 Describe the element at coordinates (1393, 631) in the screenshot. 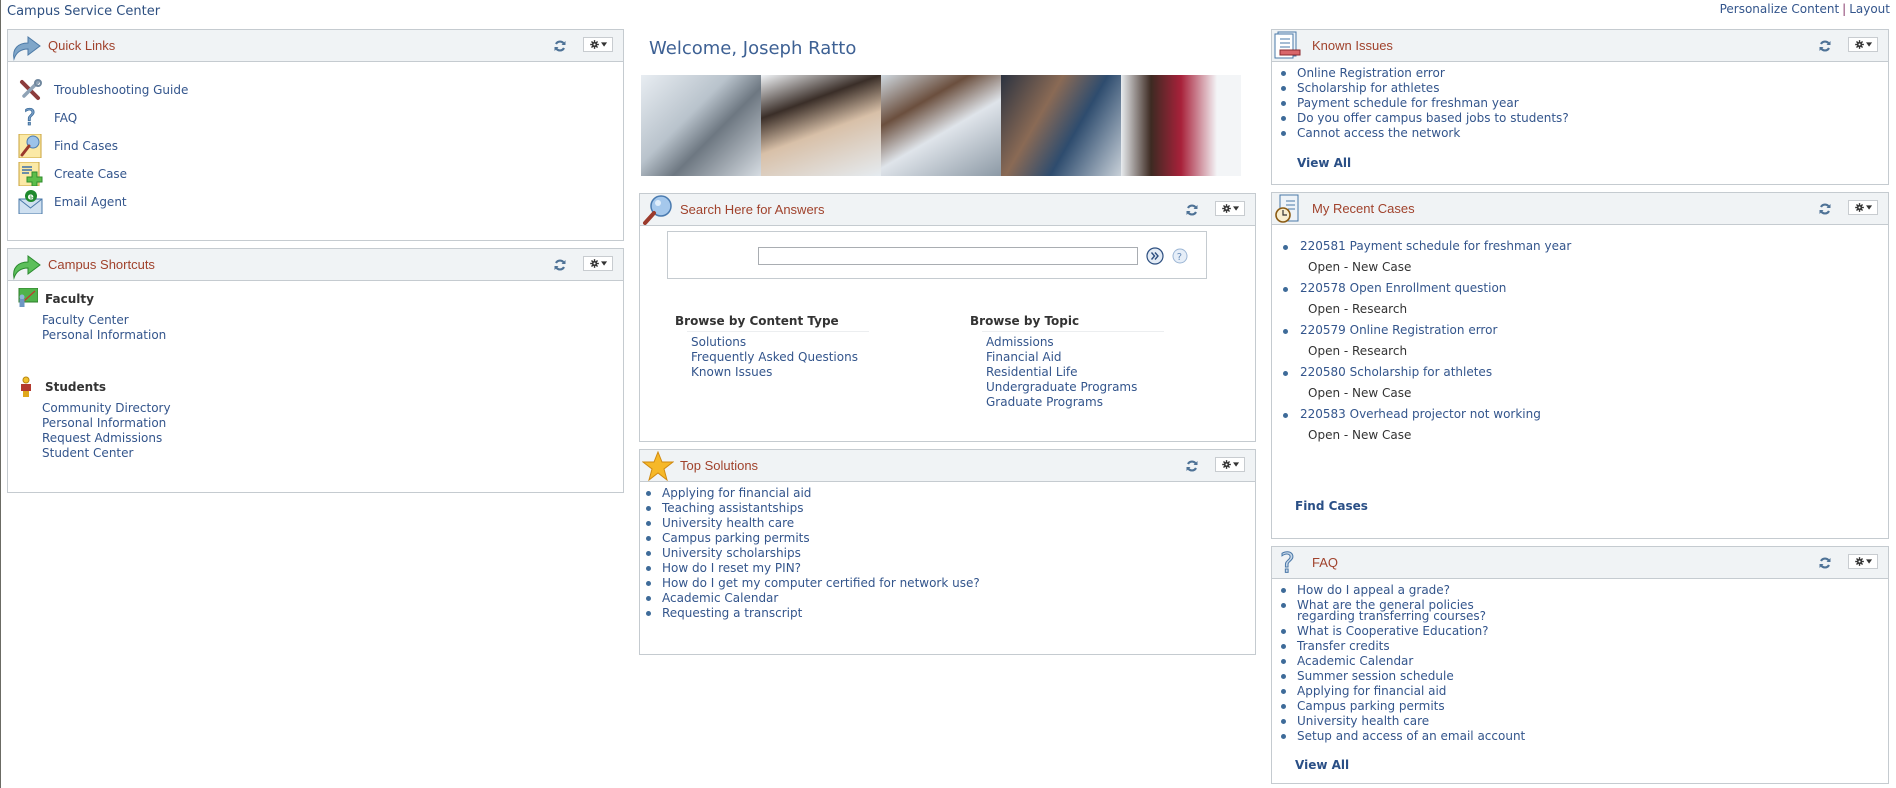

I see `faq-link: What is Cooperative Education?` at that location.